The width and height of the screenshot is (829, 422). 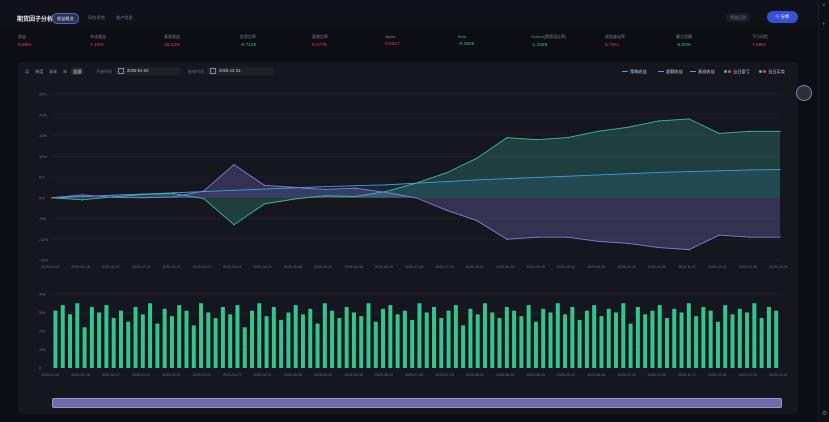 What do you see at coordinates (319, 45) in the screenshot?
I see `metric-value: 0.4778` at bounding box center [319, 45].